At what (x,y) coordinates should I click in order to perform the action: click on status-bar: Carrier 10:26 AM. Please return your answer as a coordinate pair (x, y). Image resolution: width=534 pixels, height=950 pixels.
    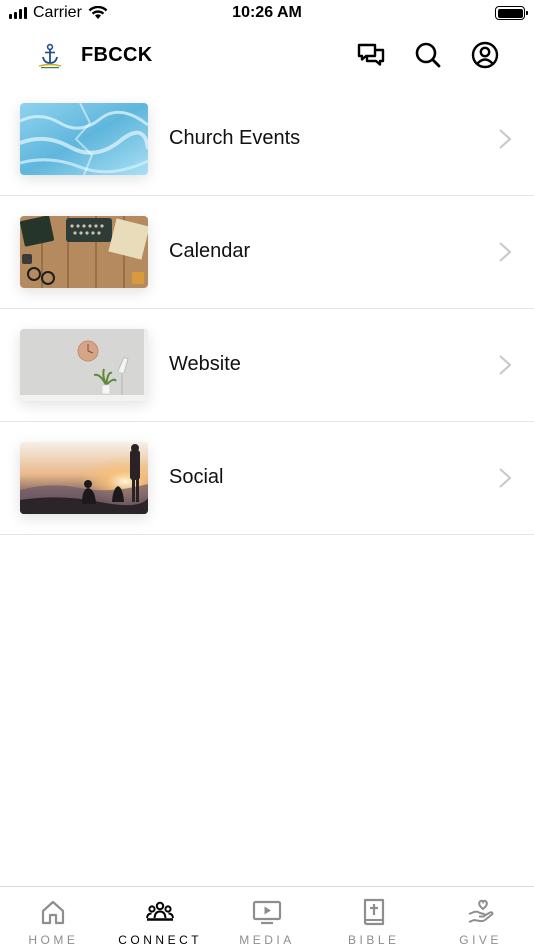
    Looking at the image, I should click on (267, 14).